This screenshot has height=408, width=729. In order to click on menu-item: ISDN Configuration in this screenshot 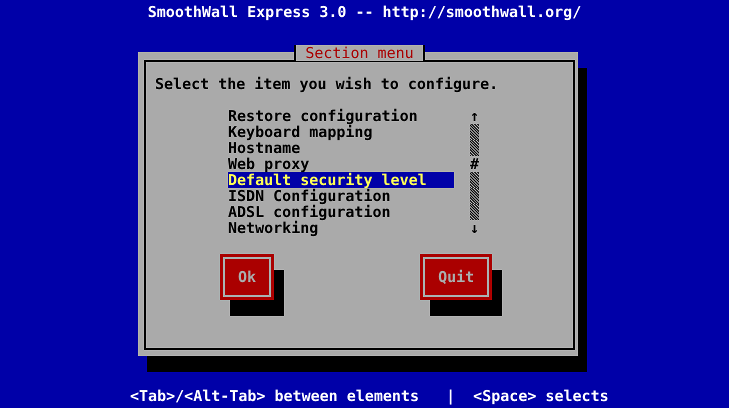, I will do `click(341, 196)`.